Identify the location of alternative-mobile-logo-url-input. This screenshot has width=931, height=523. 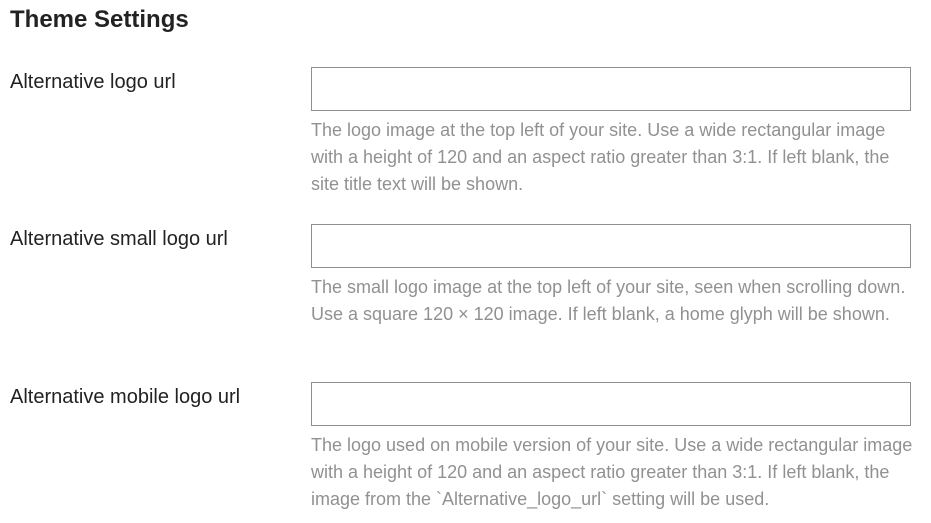
(611, 404).